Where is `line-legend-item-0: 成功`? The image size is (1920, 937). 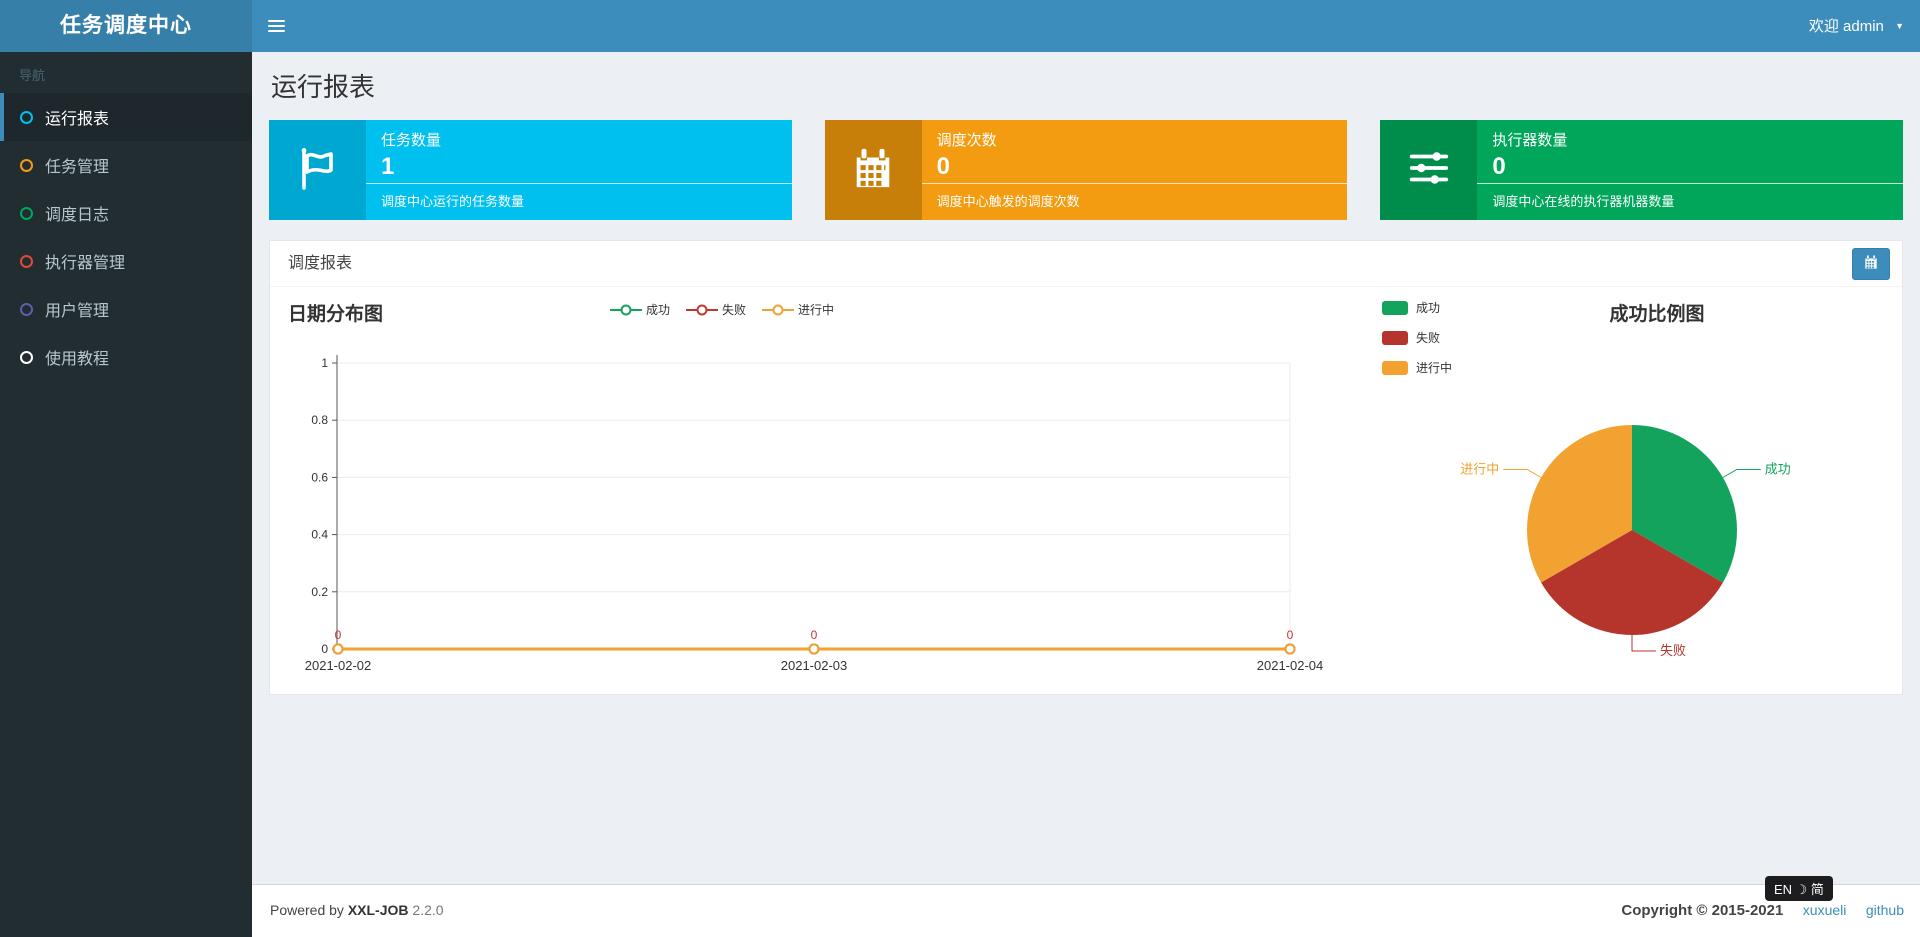 line-legend-item-0: 成功 is located at coordinates (640, 309).